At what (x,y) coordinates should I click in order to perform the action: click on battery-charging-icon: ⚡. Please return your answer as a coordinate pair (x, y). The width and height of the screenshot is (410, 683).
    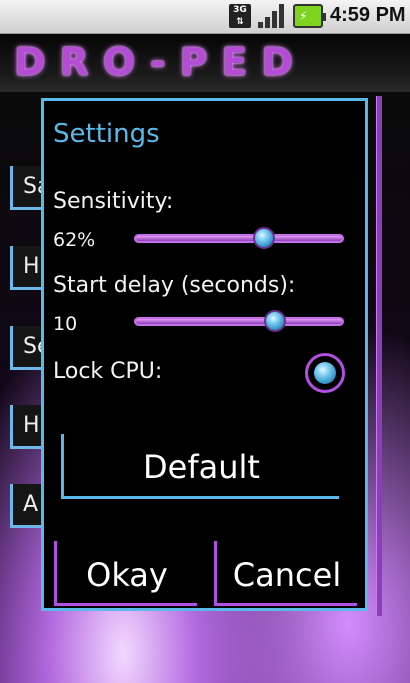
    Looking at the image, I should click on (309, 16).